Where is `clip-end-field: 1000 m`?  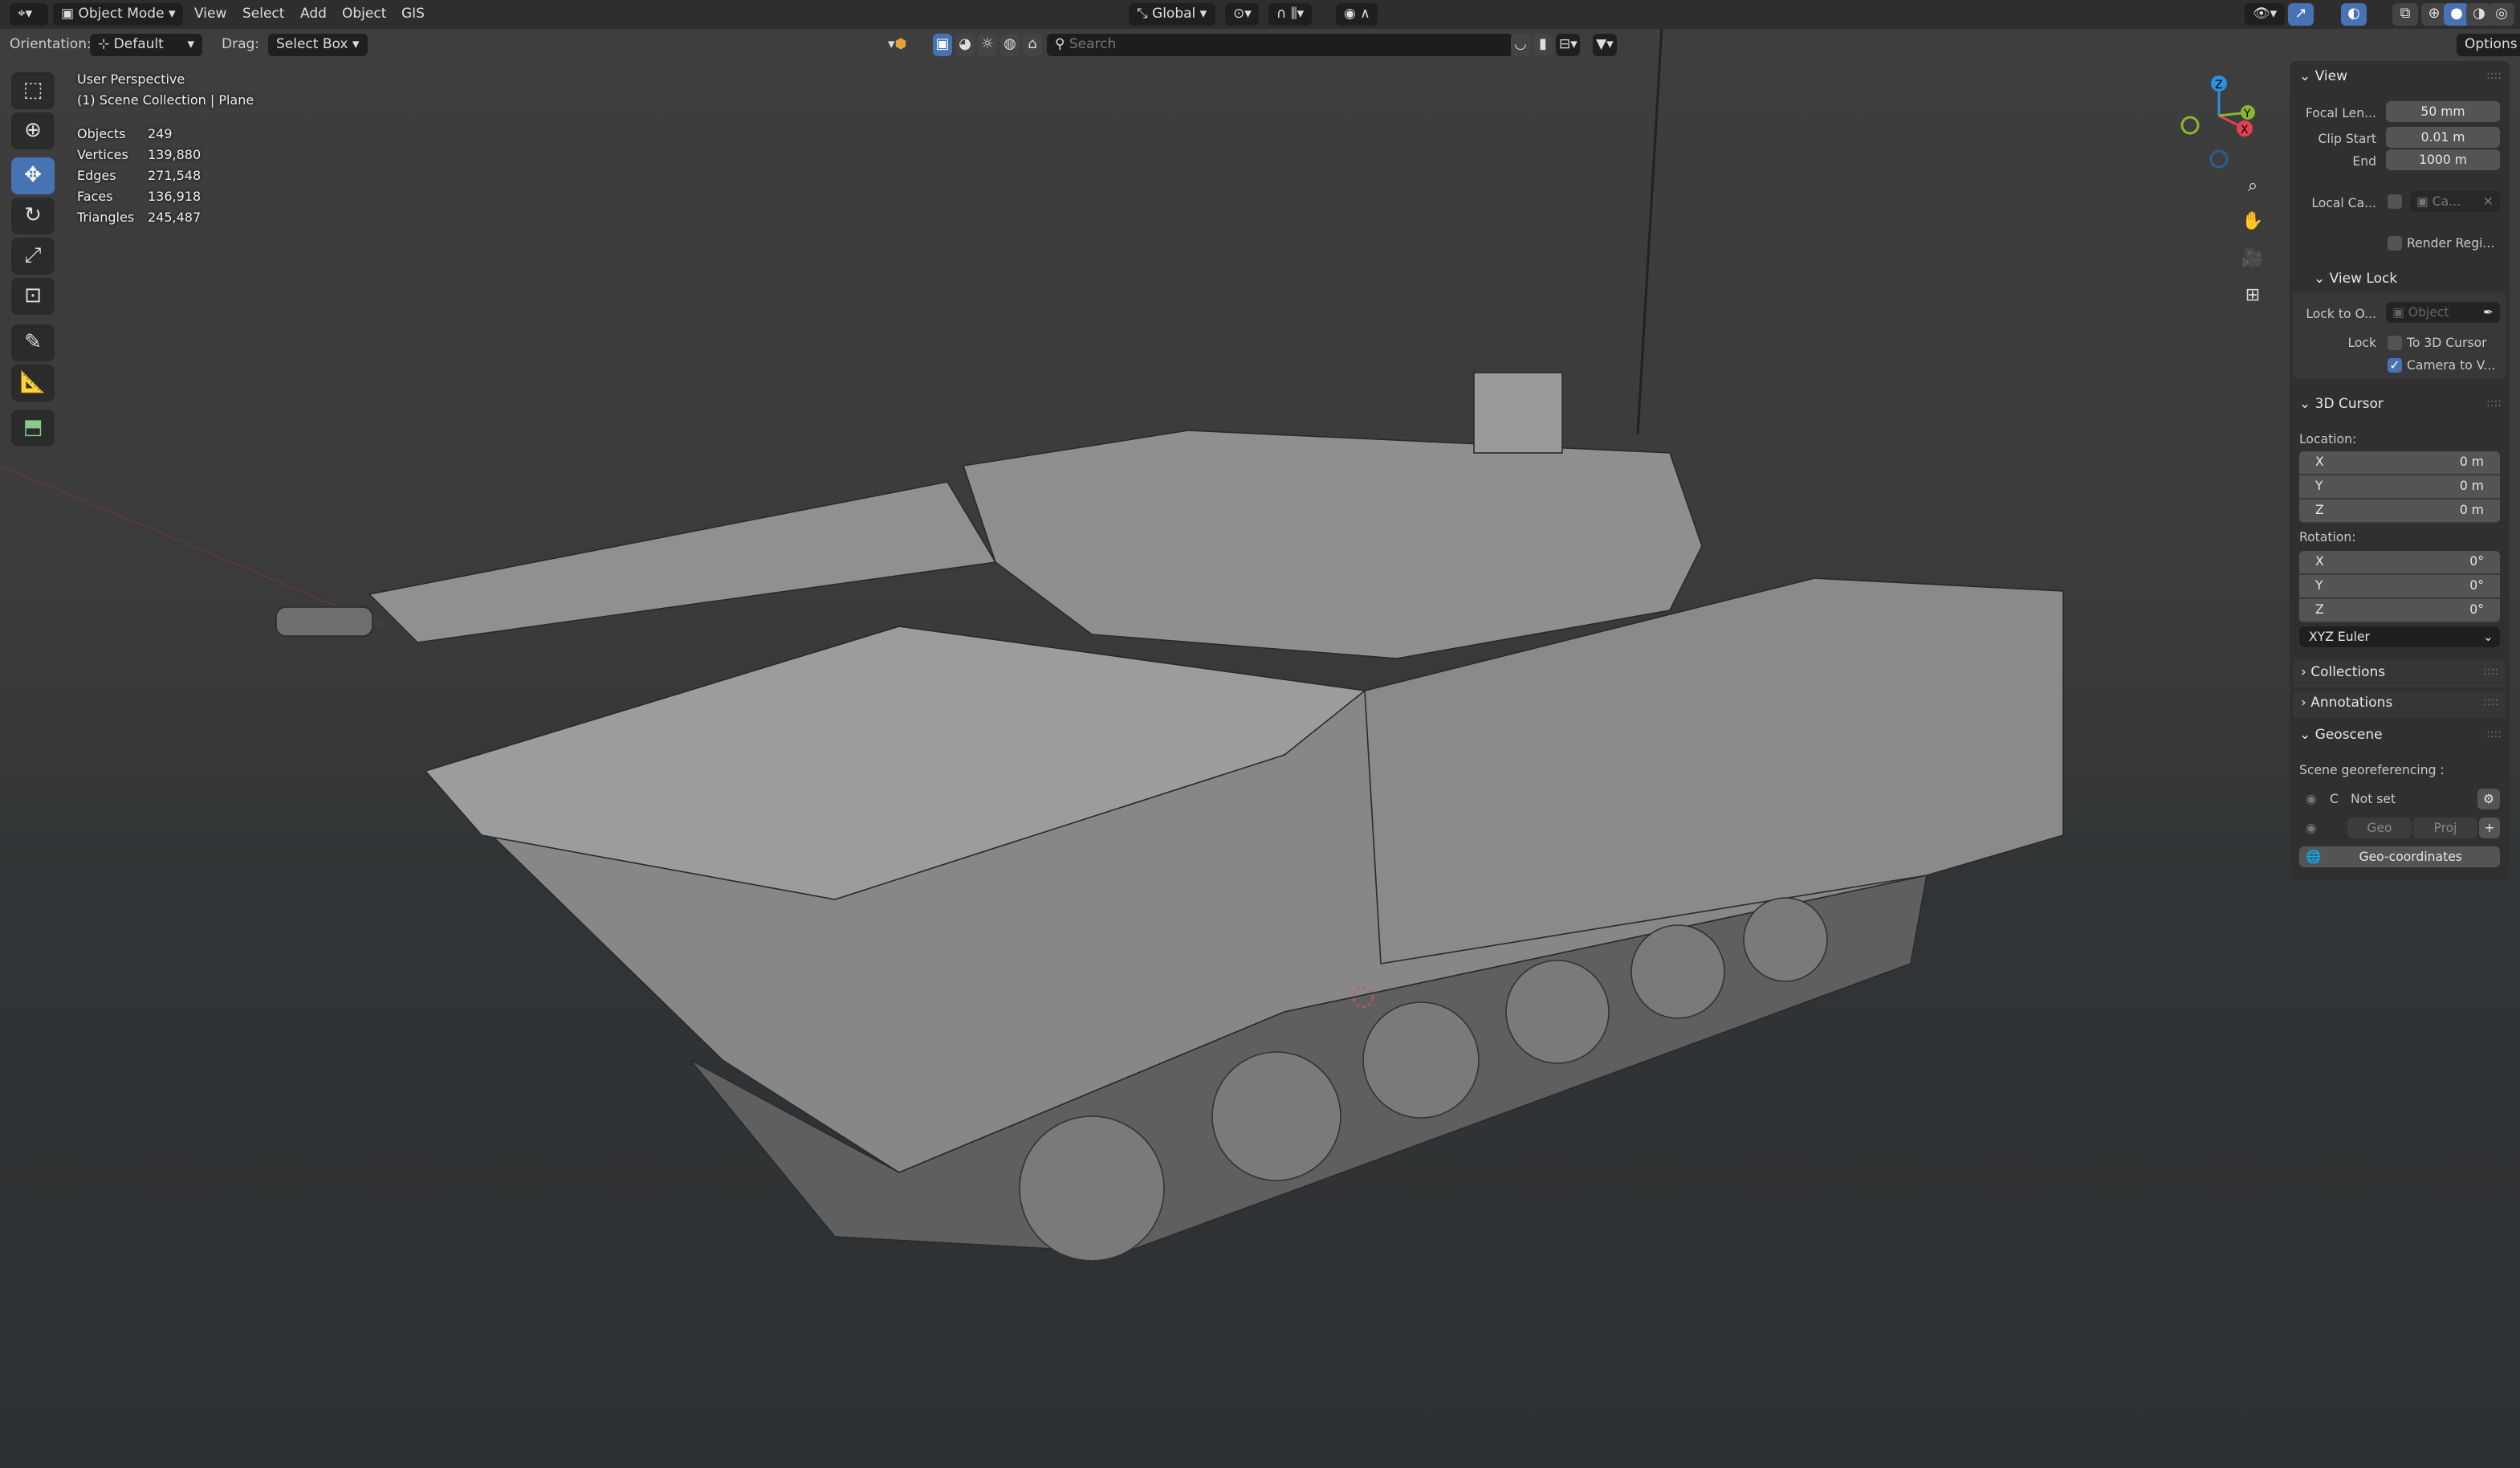 clip-end-field: 1000 m is located at coordinates (2443, 159).